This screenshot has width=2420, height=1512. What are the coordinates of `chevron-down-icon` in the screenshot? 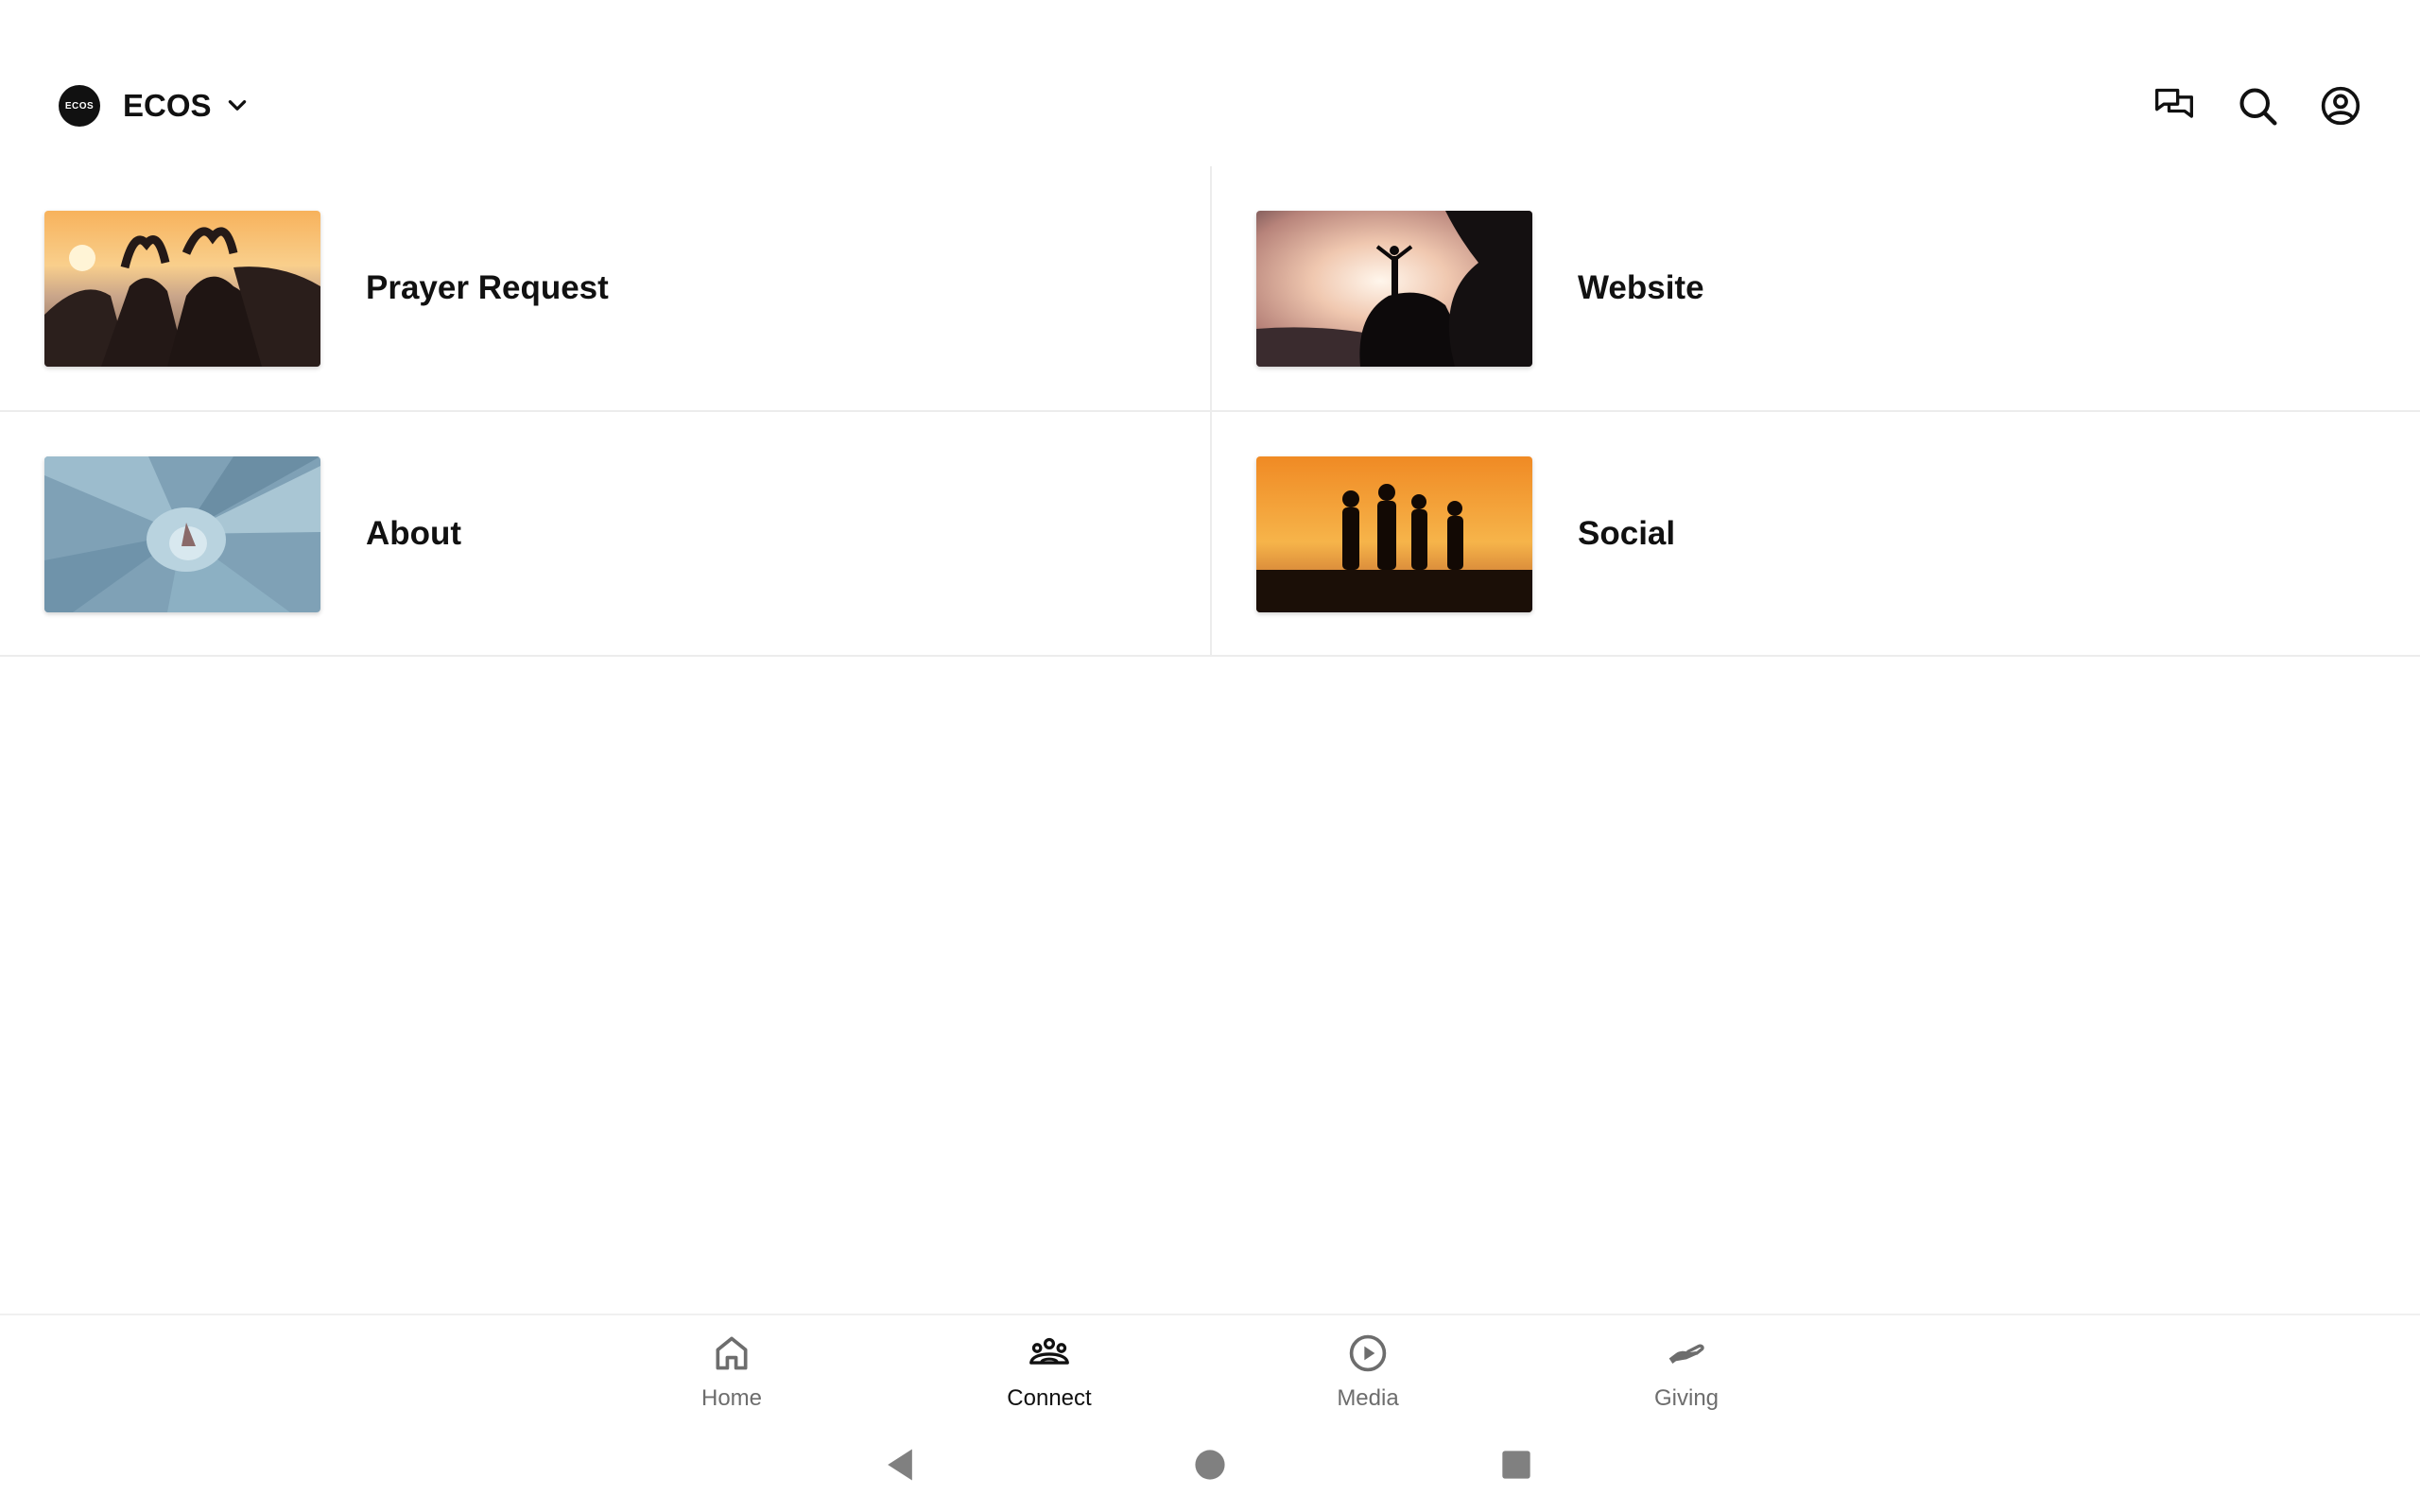 It's located at (237, 105).